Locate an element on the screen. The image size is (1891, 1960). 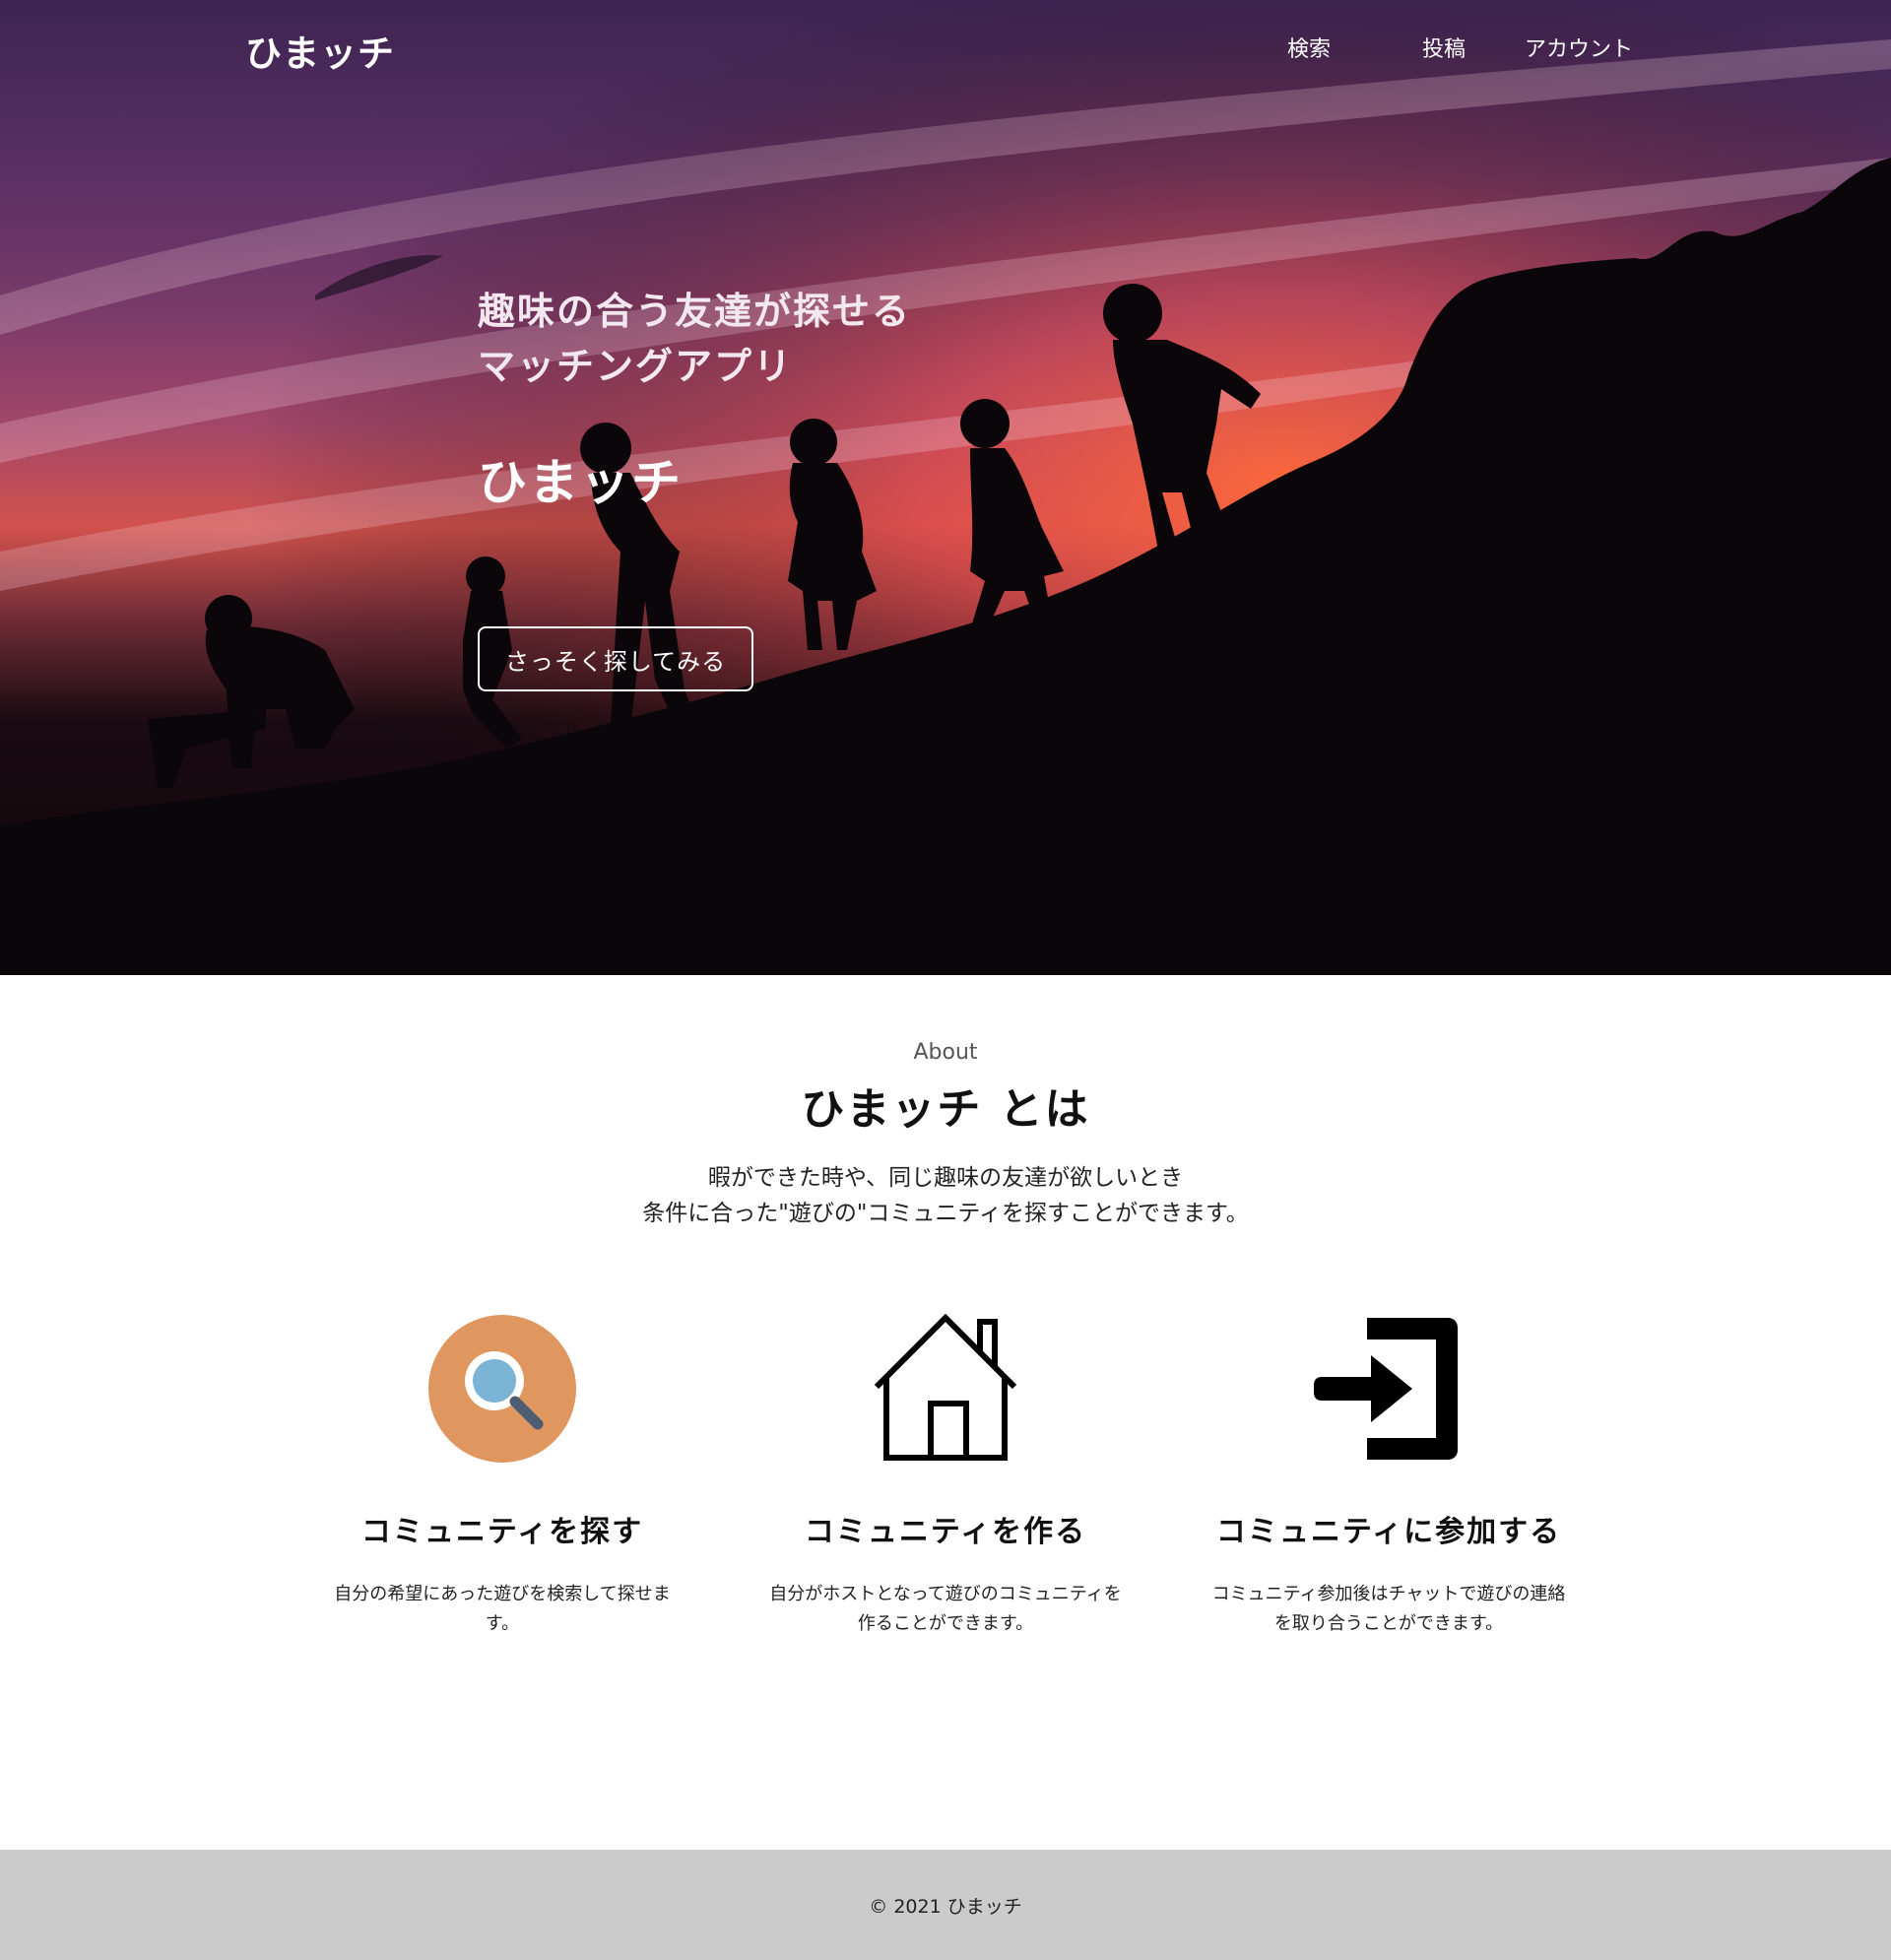
feature-text: 自分の希望にあった遊びを検索して探せます。 is located at coordinates (502, 1609).